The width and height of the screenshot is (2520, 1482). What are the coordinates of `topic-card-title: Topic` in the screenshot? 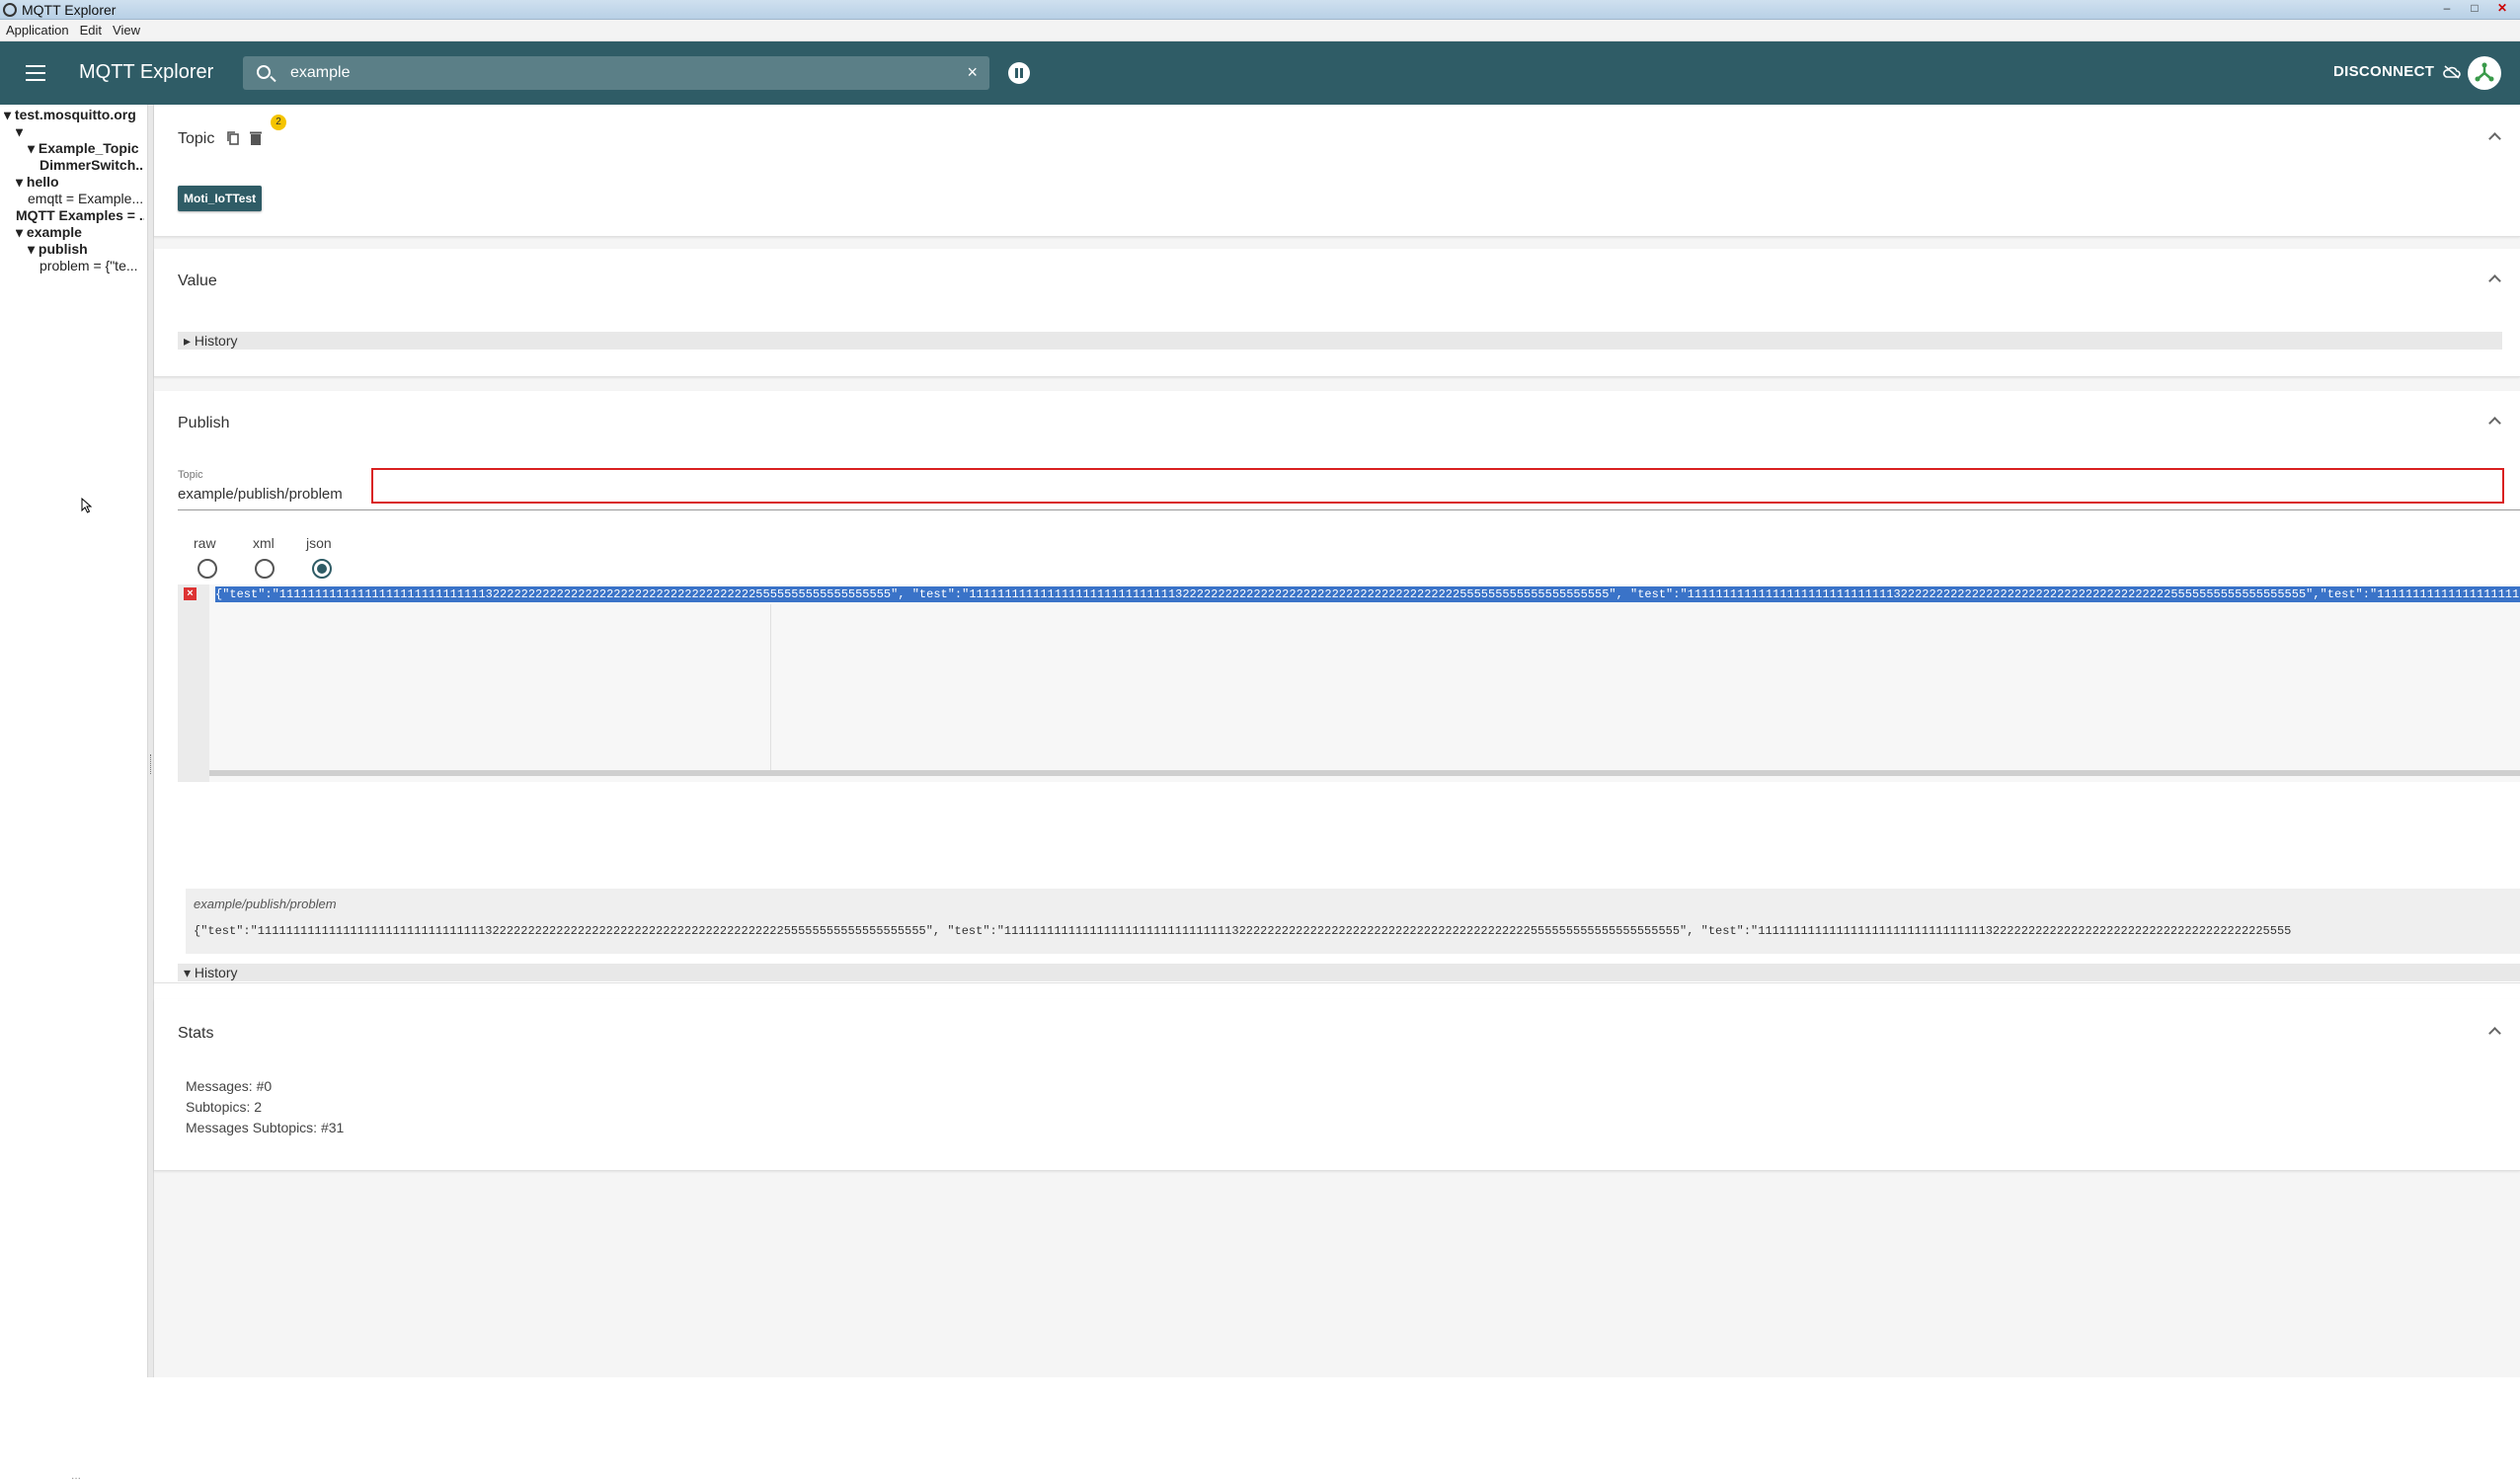 It's located at (196, 138).